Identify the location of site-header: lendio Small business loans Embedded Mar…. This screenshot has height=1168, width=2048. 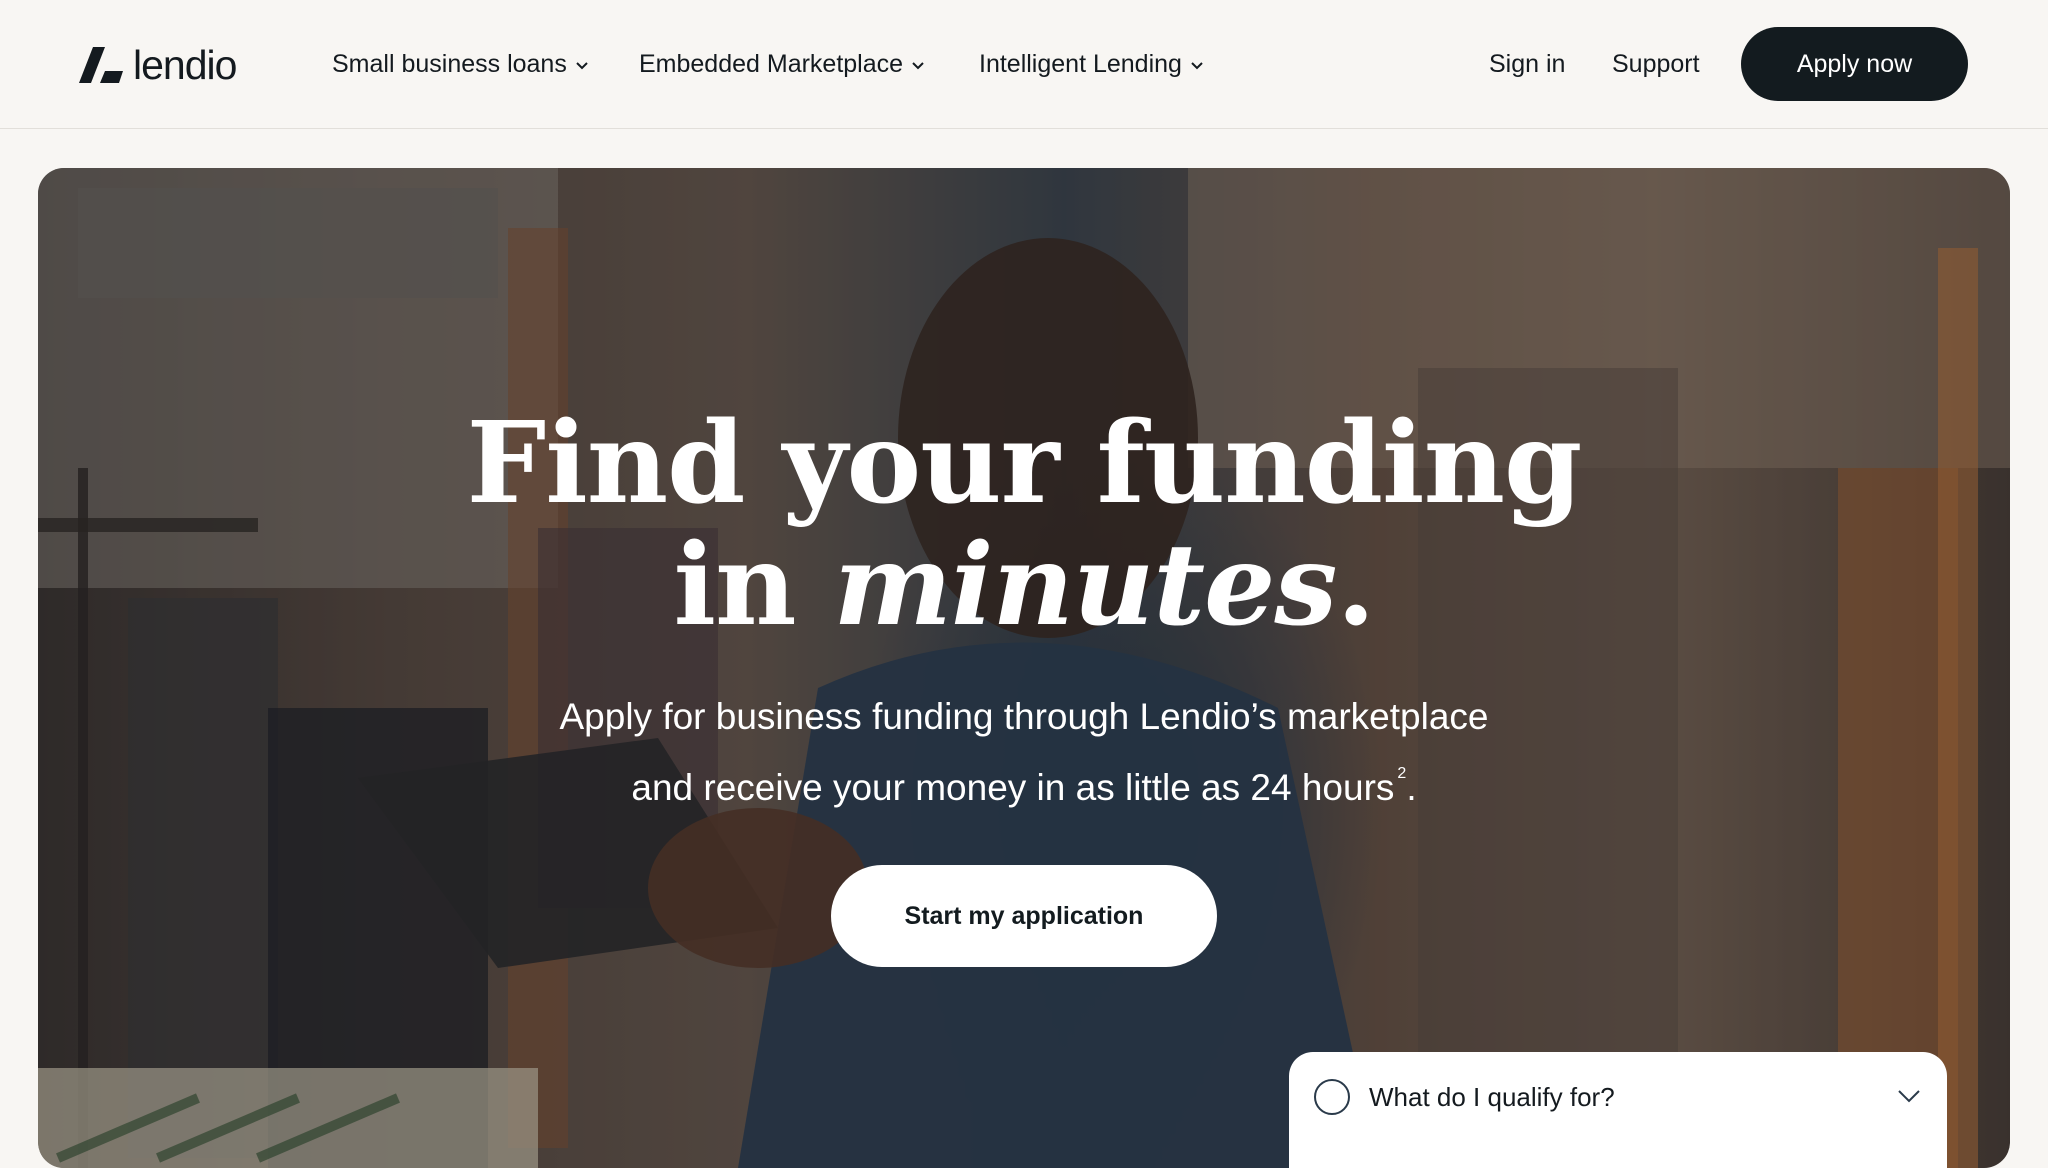
(1024, 64).